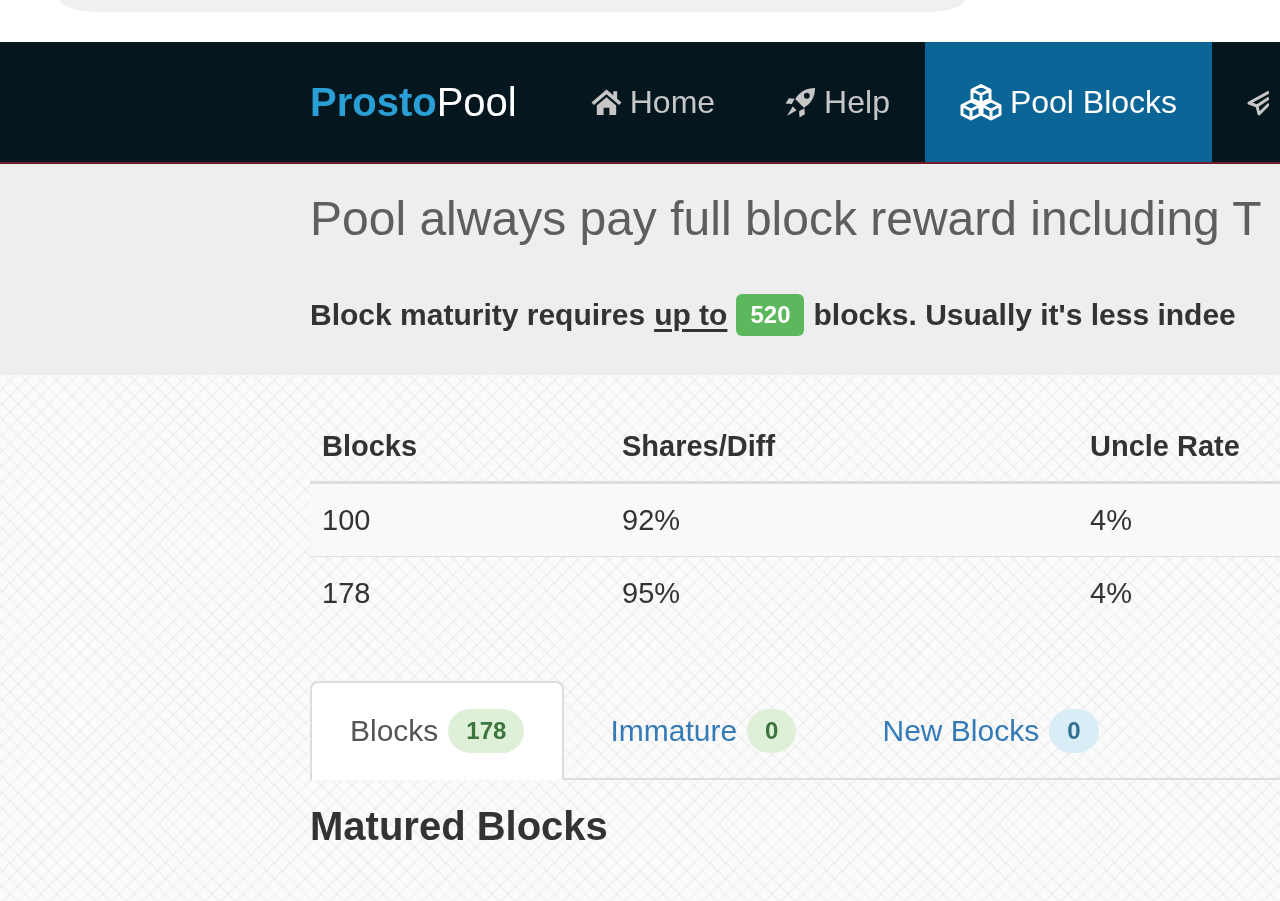 The image size is (1280, 901). Describe the element at coordinates (844, 519) in the screenshot. I see `table-cell: 92%` at that location.